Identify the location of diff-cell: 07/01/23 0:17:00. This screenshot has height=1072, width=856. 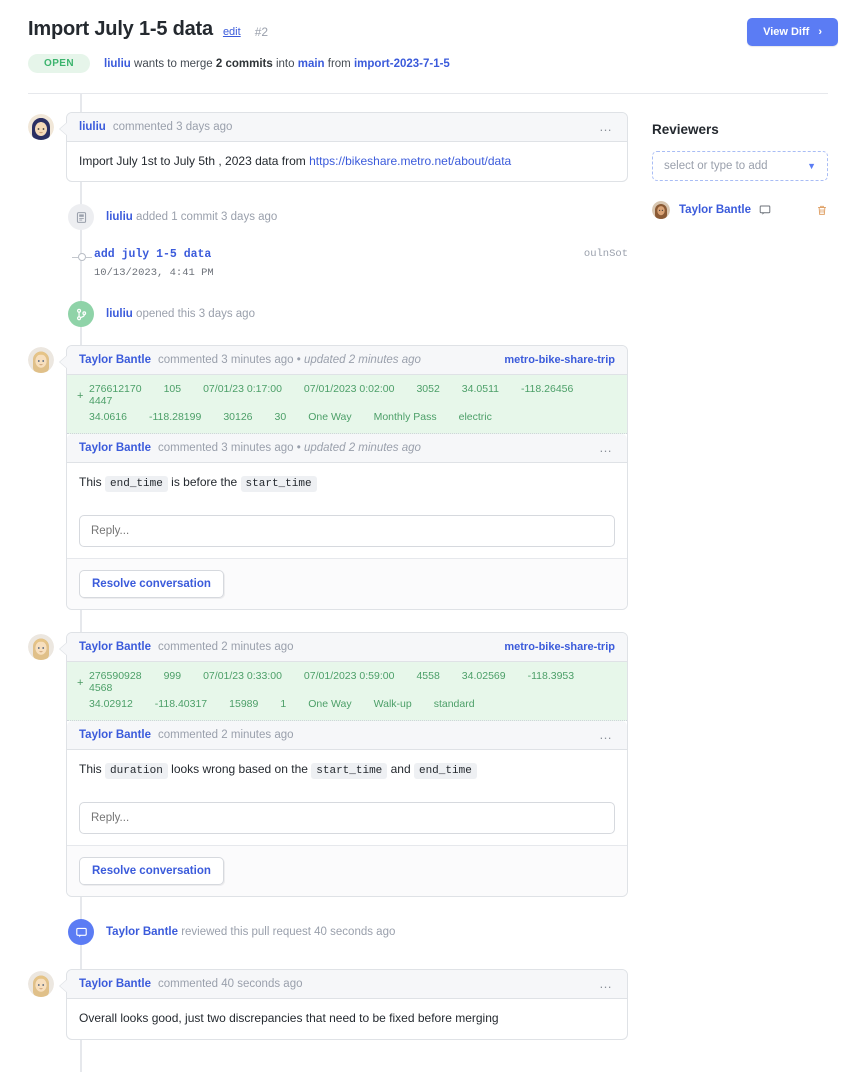
(242, 389).